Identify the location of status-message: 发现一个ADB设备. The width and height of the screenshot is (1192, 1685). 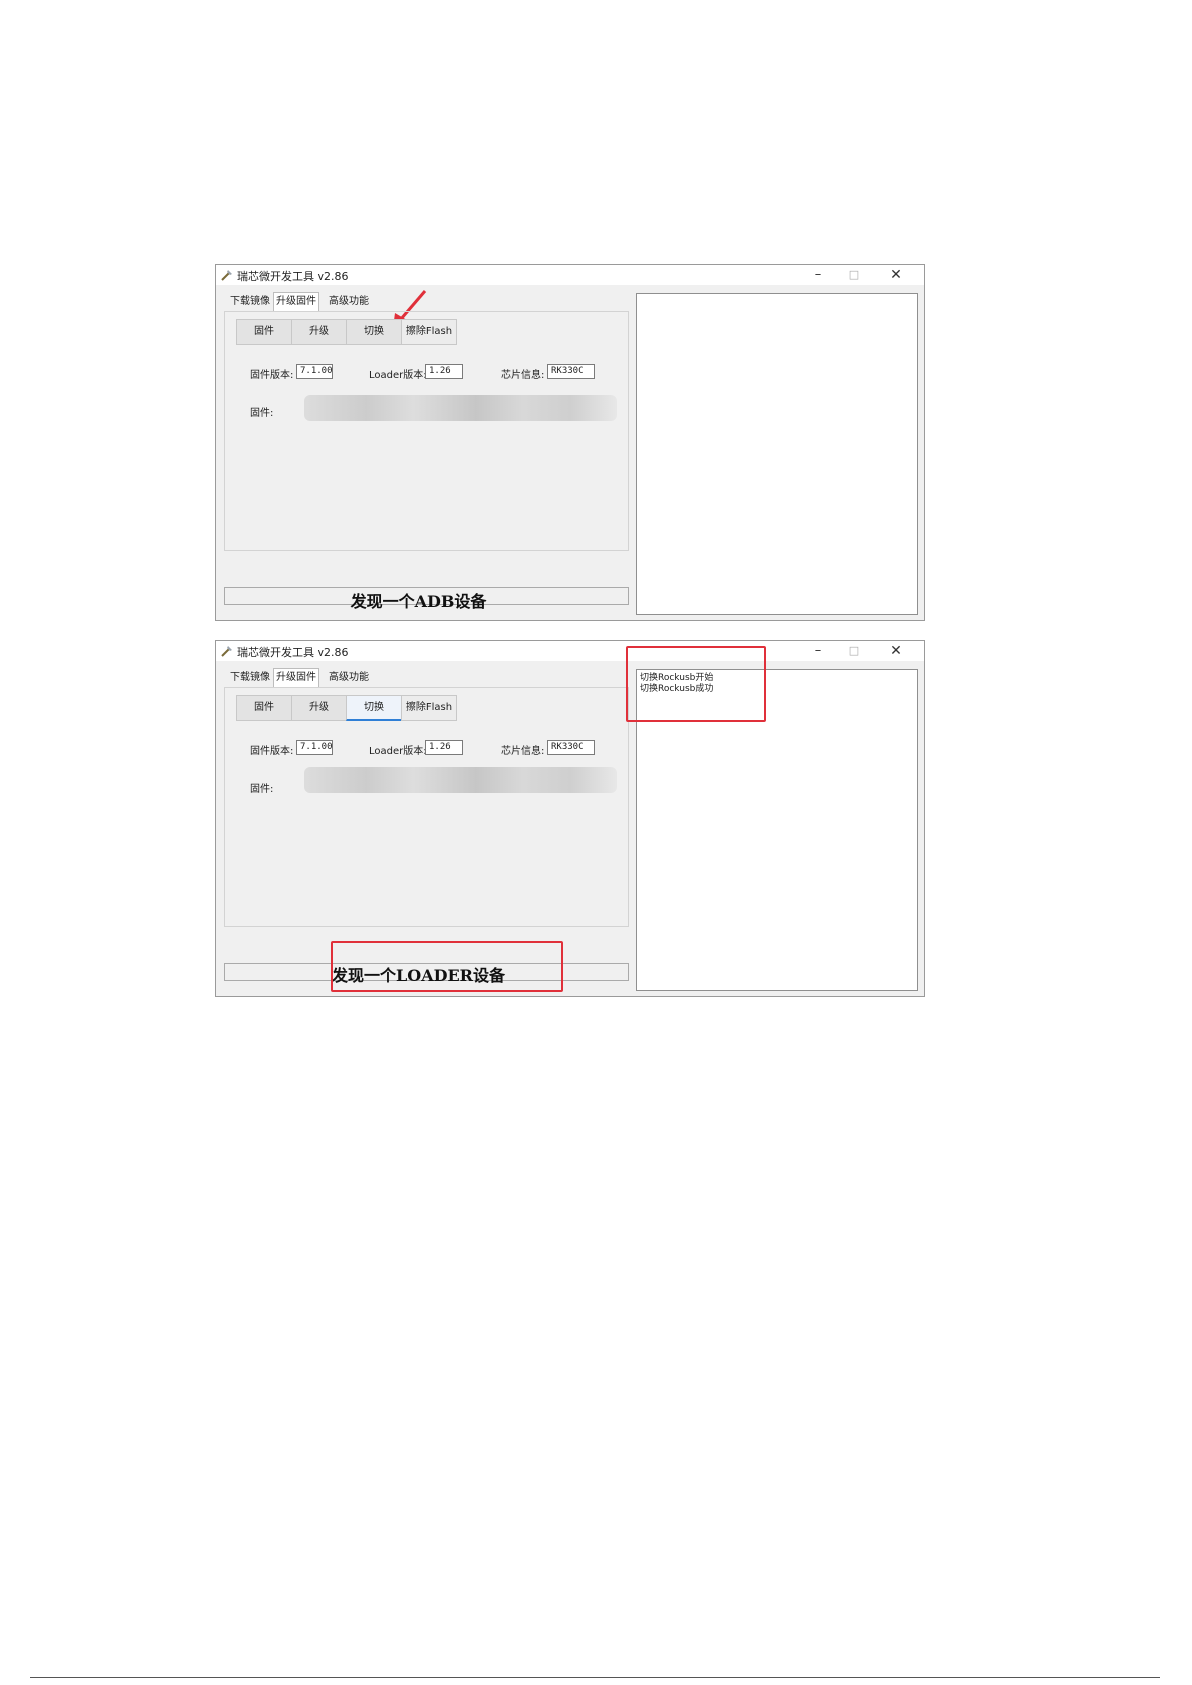
(418, 601).